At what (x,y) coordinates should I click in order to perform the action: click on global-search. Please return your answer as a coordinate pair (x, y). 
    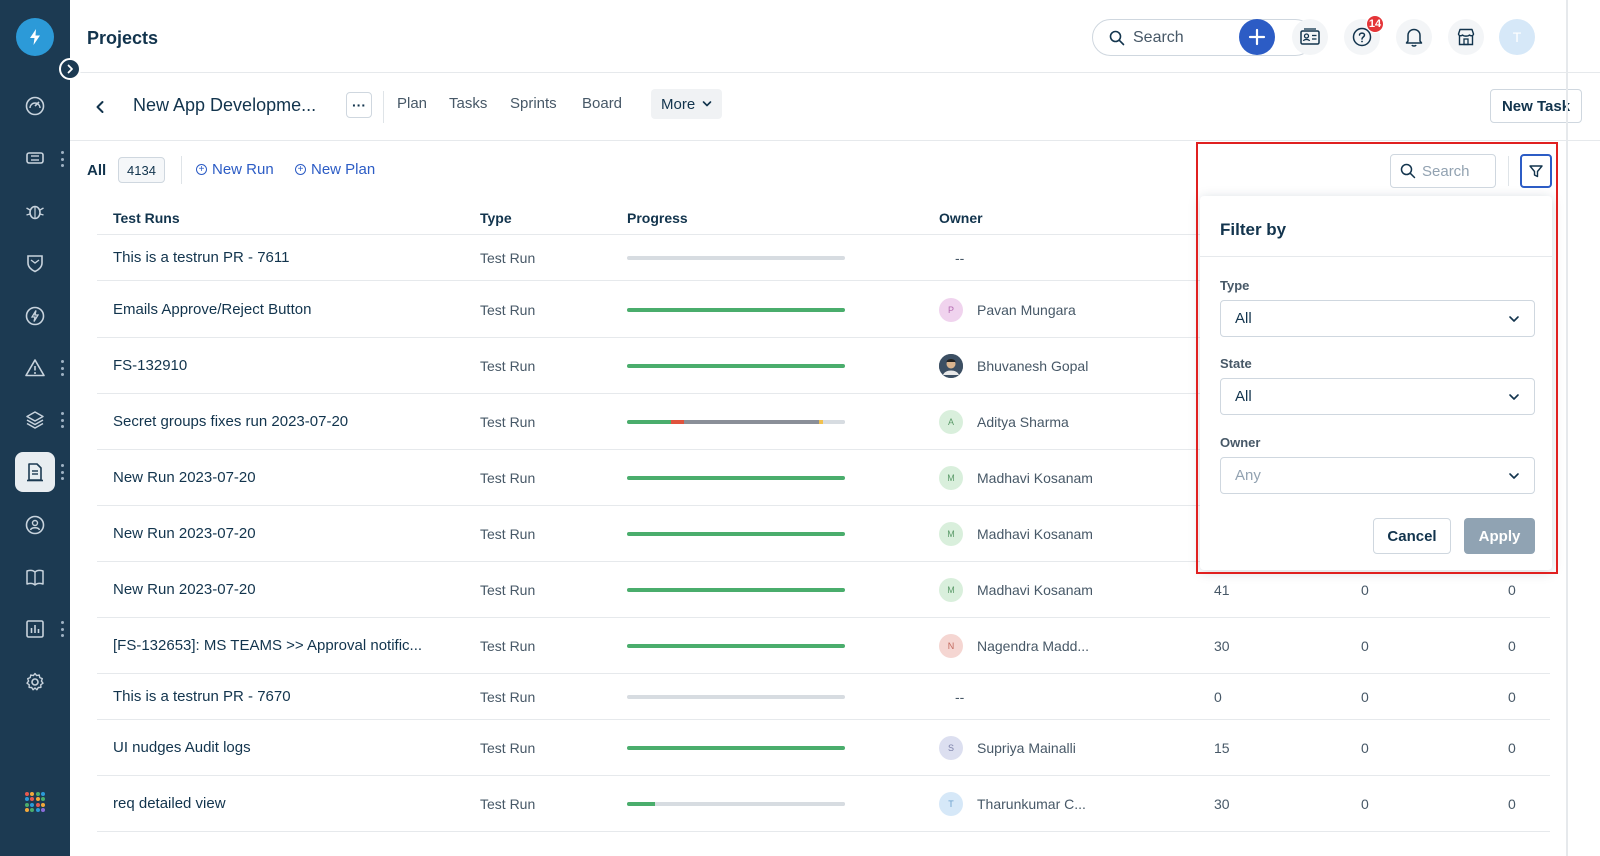
    Looking at the image, I should click on (1203, 37).